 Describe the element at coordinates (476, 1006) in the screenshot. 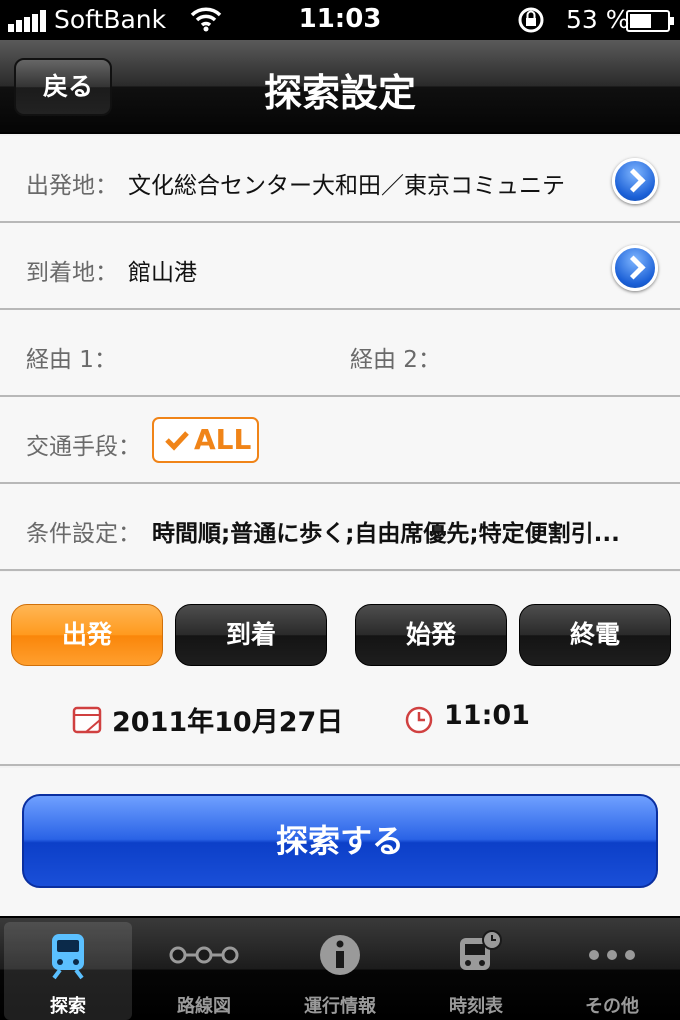

I see `tab-timetable-label: 時刻表` at that location.